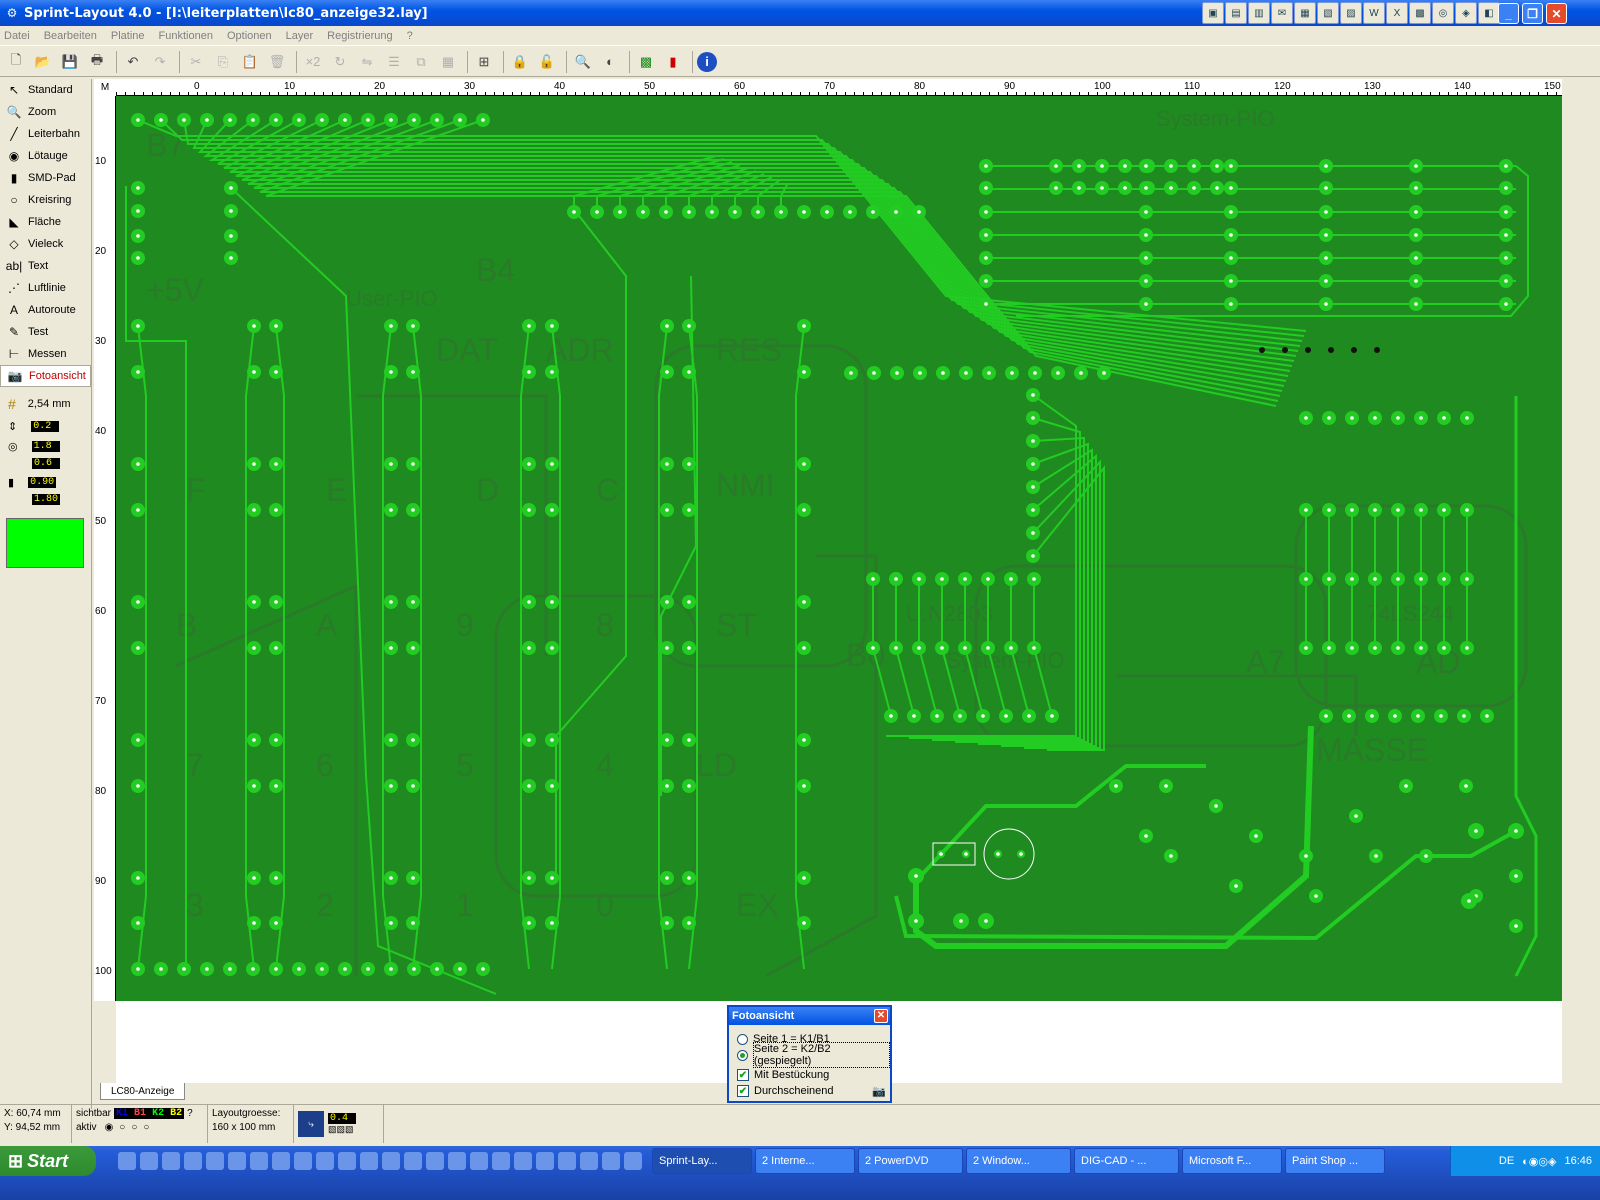 The height and width of the screenshot is (1200, 1600). What do you see at coordinates (646, 62) in the screenshot?
I see `drc-icon: ▩` at bounding box center [646, 62].